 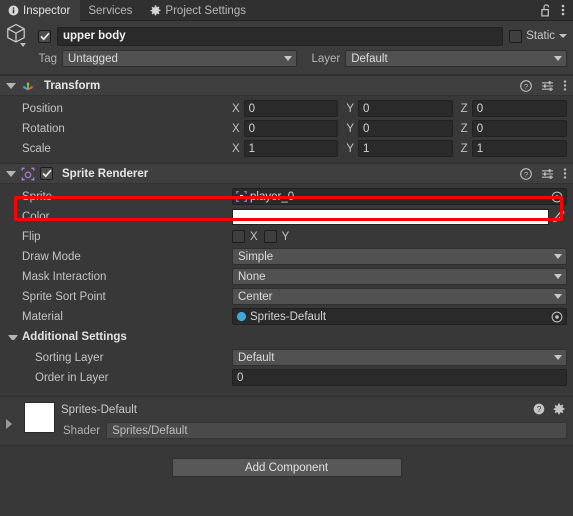 What do you see at coordinates (252, 148) in the screenshot?
I see `scale-x-value: 1` at bounding box center [252, 148].